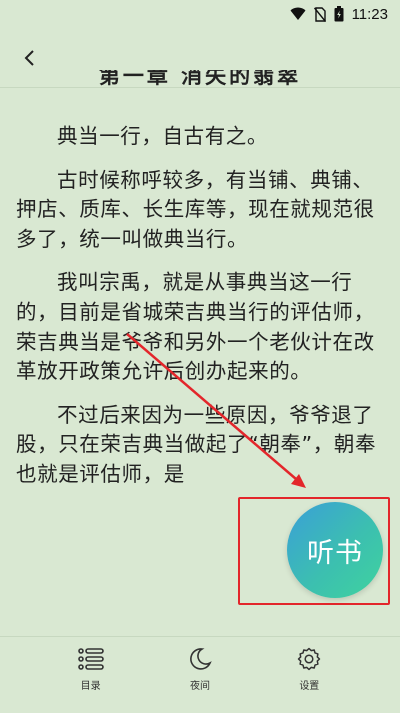 This screenshot has height=713, width=400. Describe the element at coordinates (200, 14) in the screenshot. I see `status-bar: 11:23` at that location.